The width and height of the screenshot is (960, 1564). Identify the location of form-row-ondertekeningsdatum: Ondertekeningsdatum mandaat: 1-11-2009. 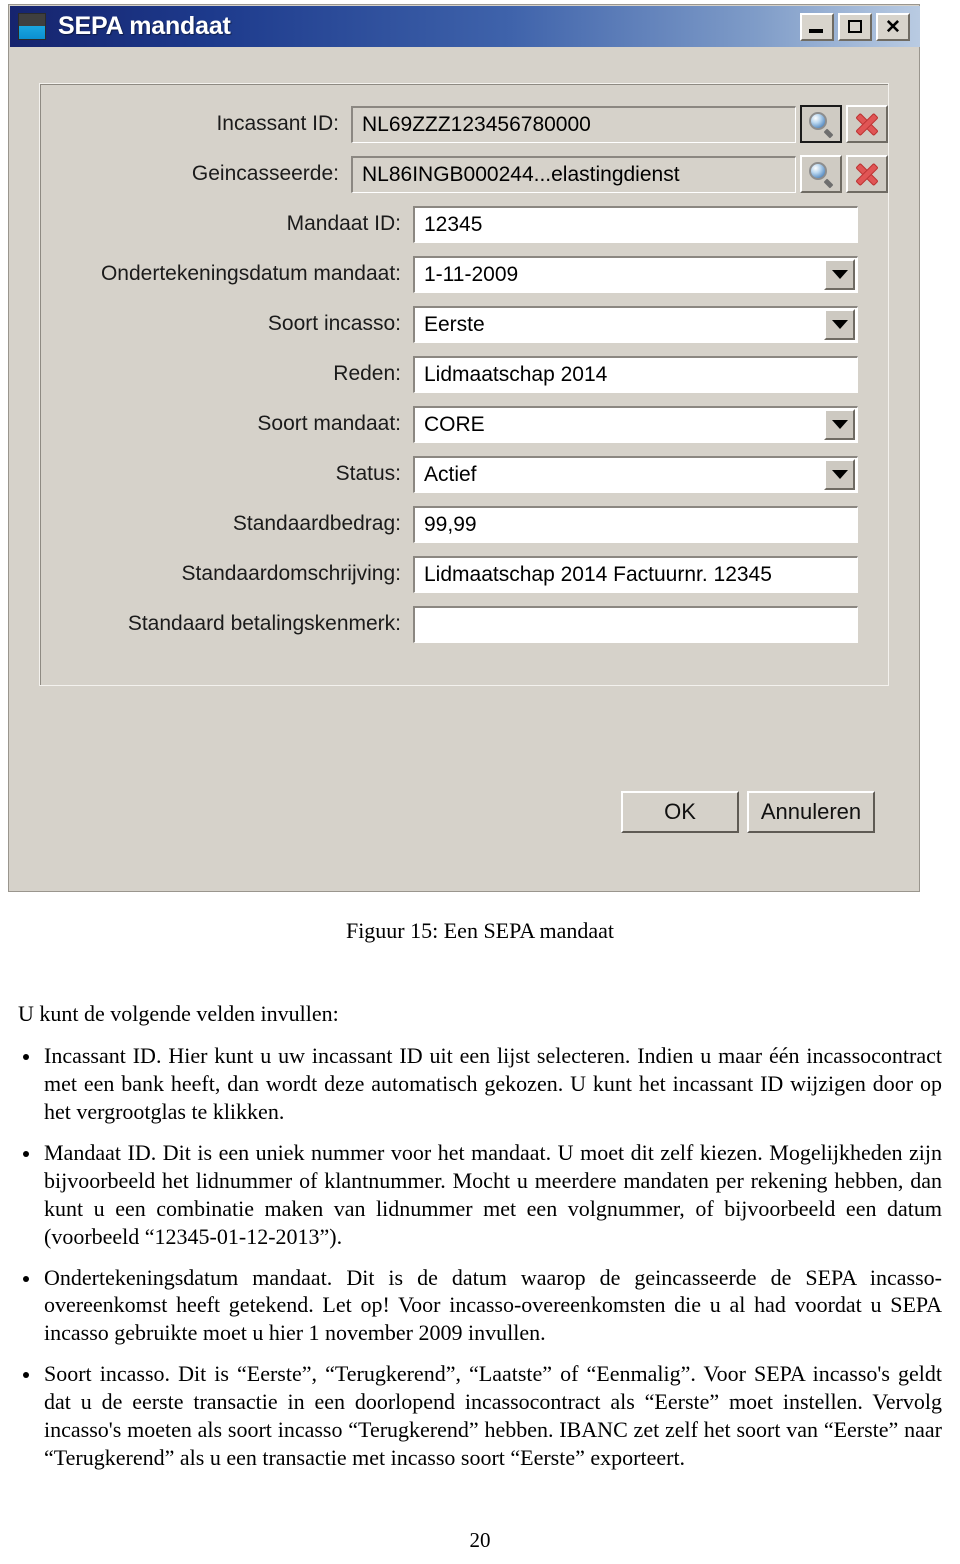
(464, 274).